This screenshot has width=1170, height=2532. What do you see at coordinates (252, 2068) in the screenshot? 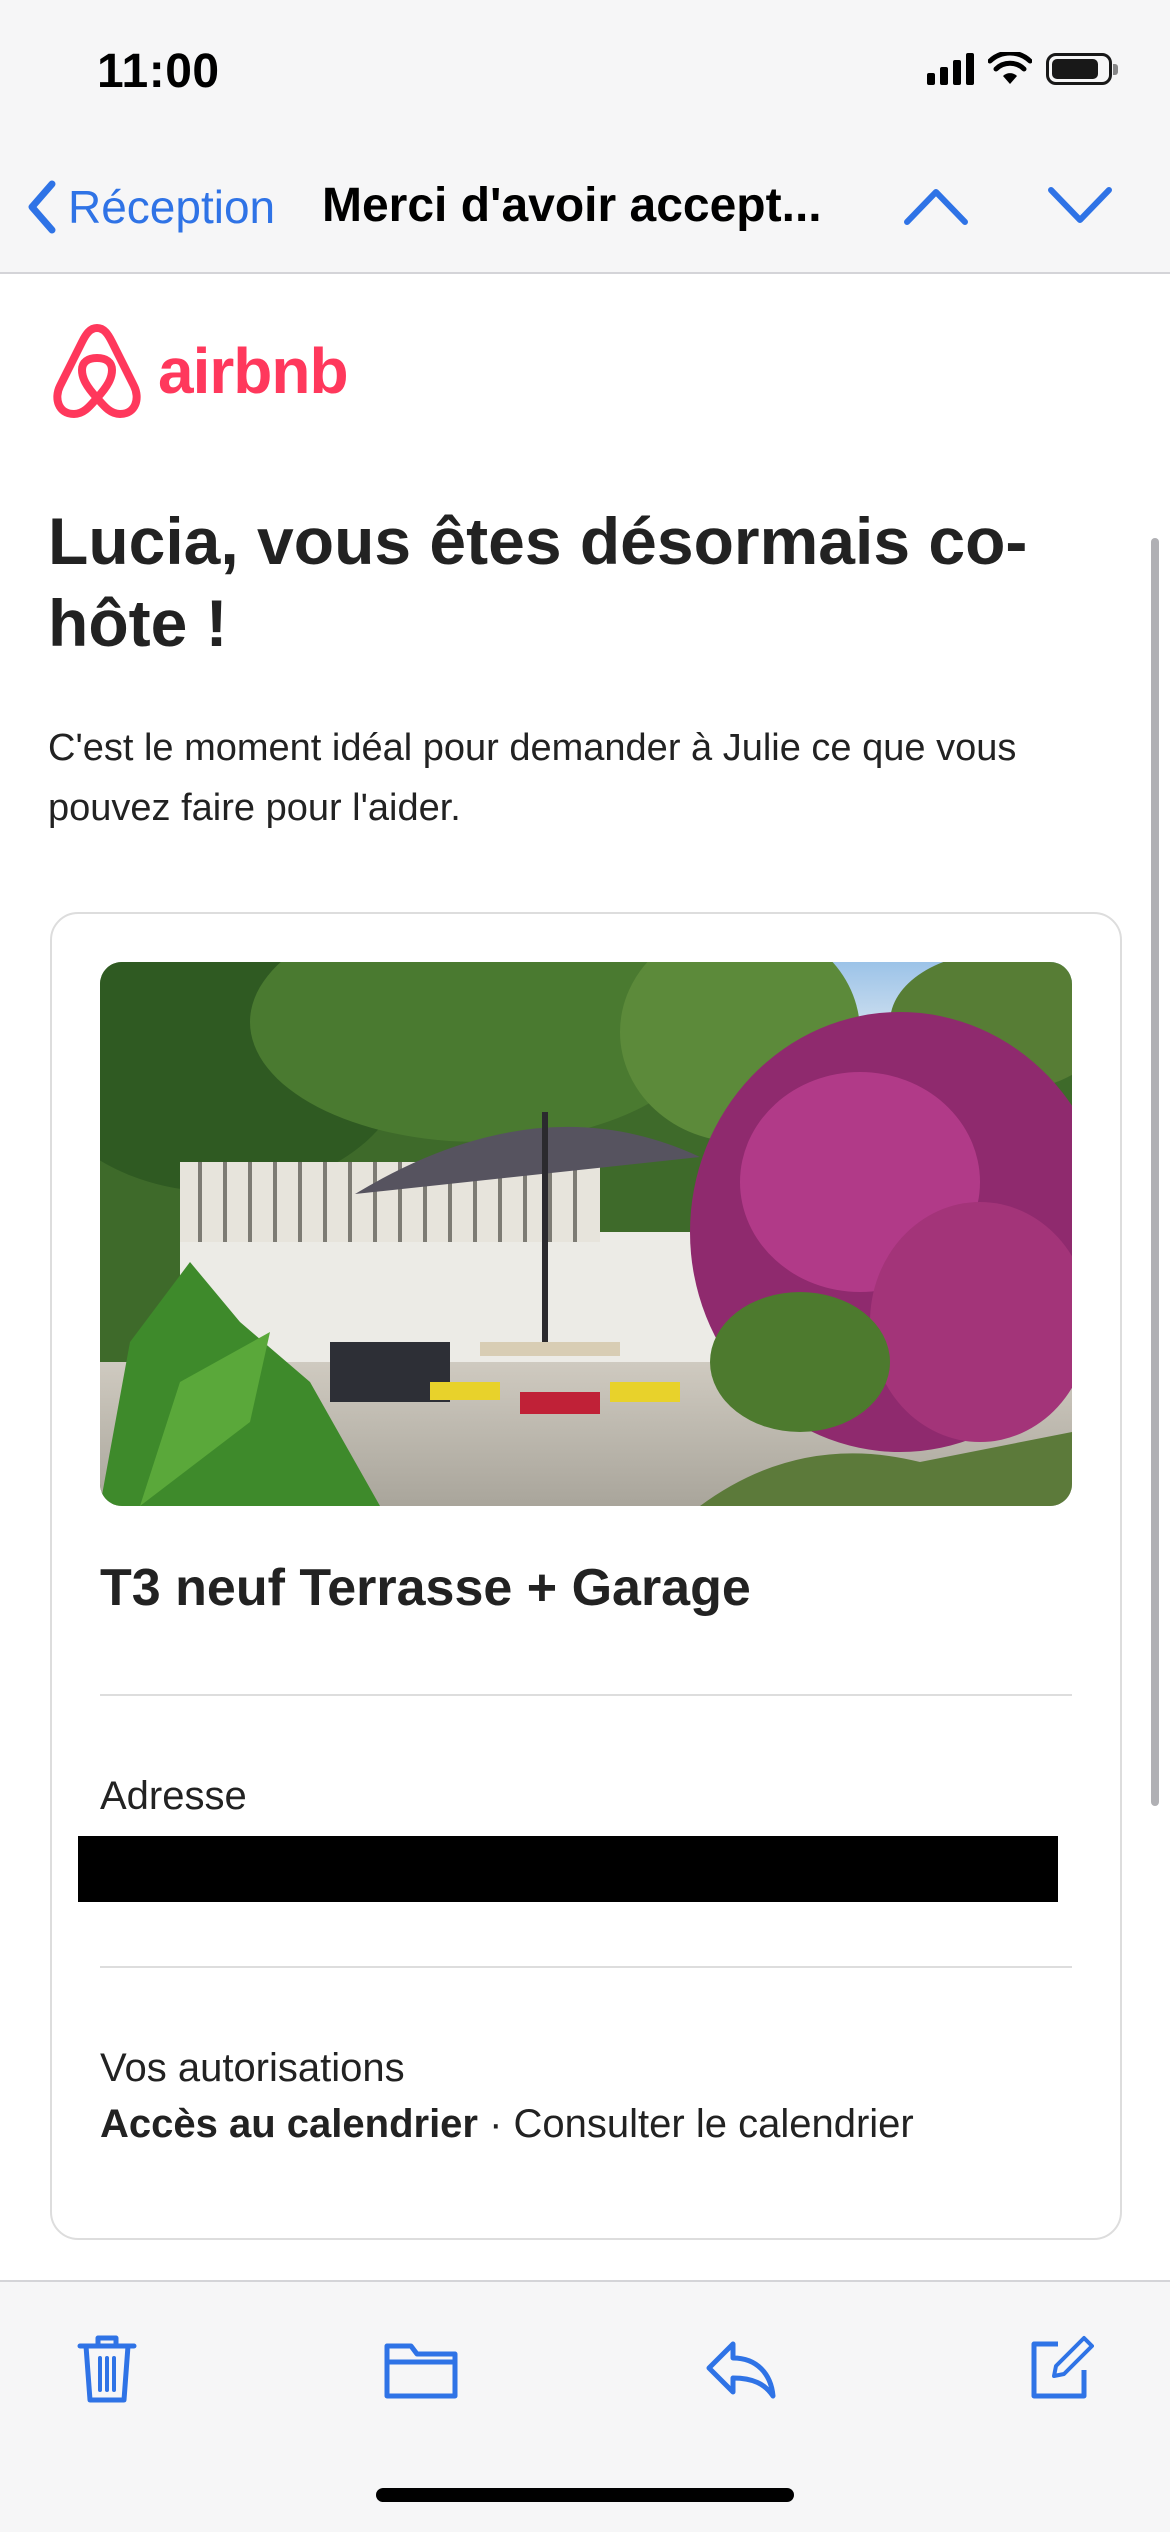
I see `permissions-label: Vos autorisations` at bounding box center [252, 2068].